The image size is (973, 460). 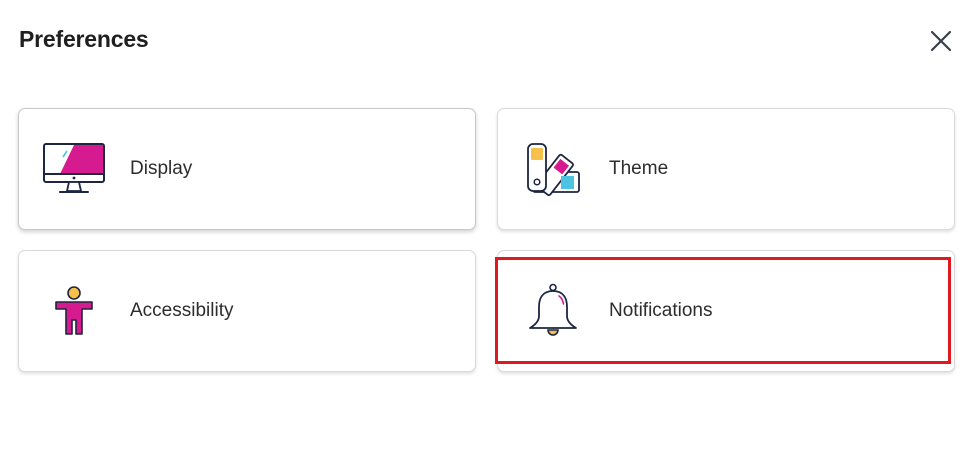 What do you see at coordinates (553, 169) in the screenshot?
I see `color-palette-icon` at bounding box center [553, 169].